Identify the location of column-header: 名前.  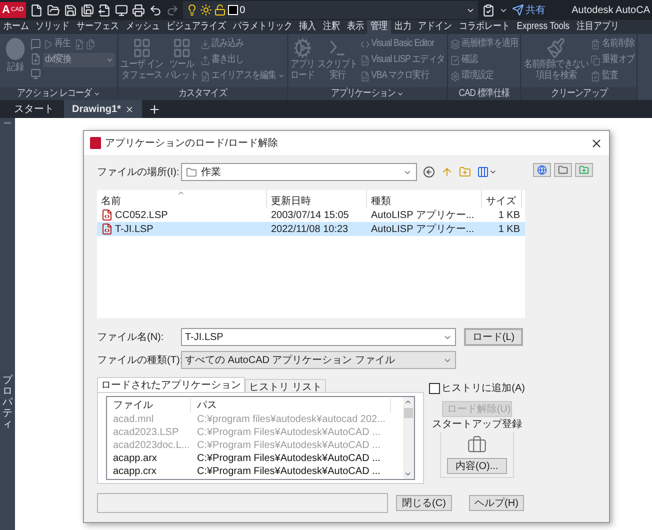
(182, 199).